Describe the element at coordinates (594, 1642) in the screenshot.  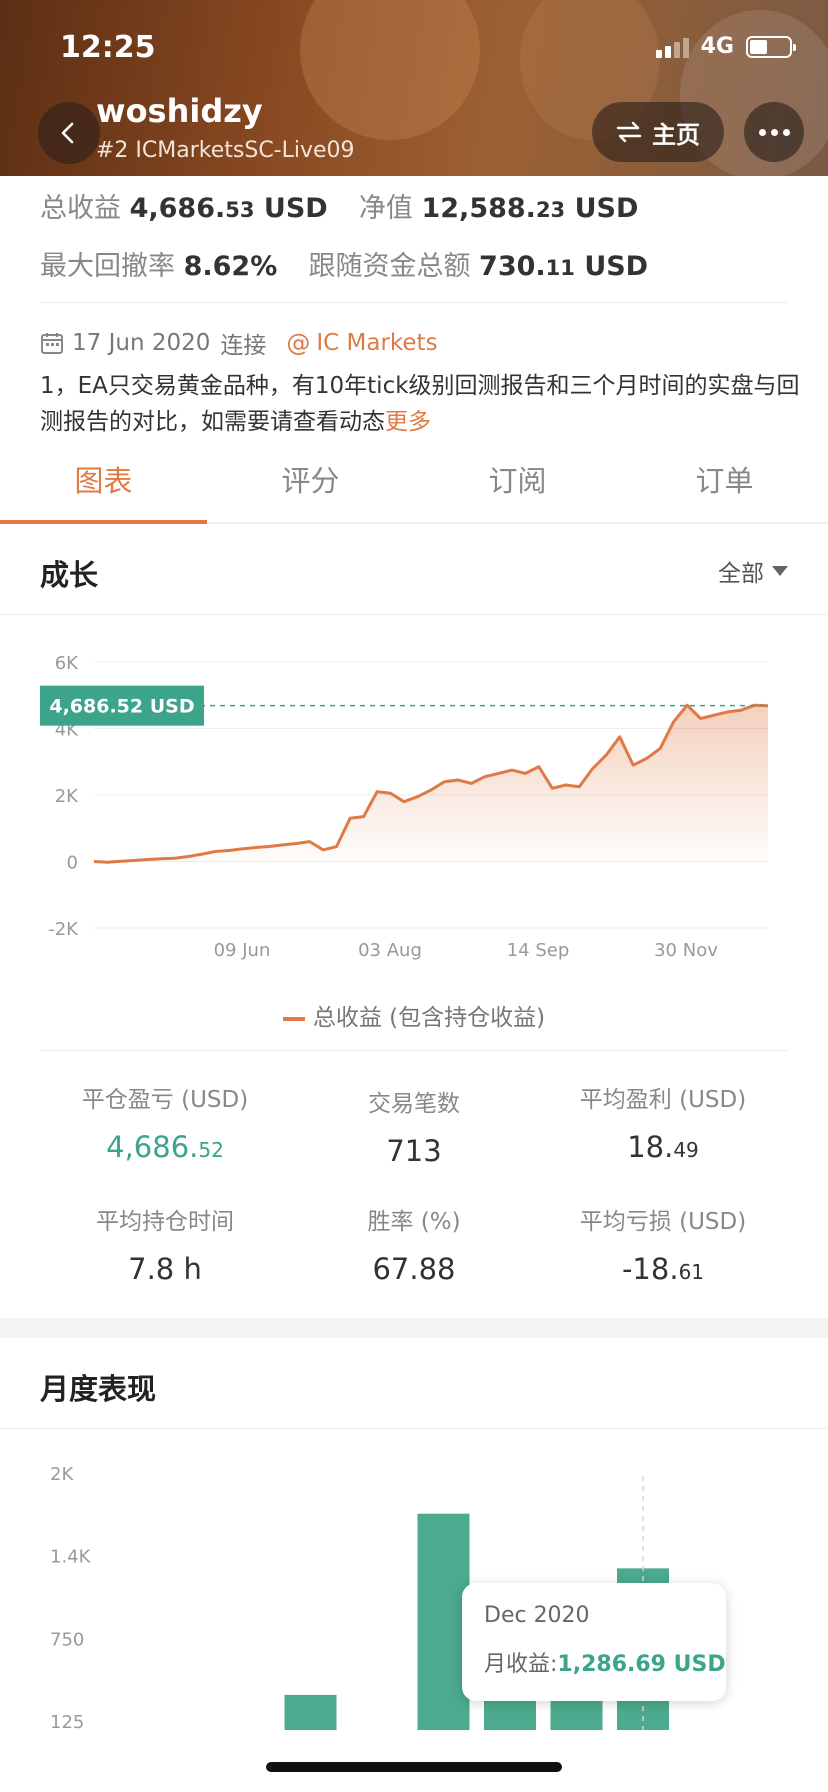
I see `monthly-tooltip: Dec 2020 月收益:1,286.69 USD` at that location.